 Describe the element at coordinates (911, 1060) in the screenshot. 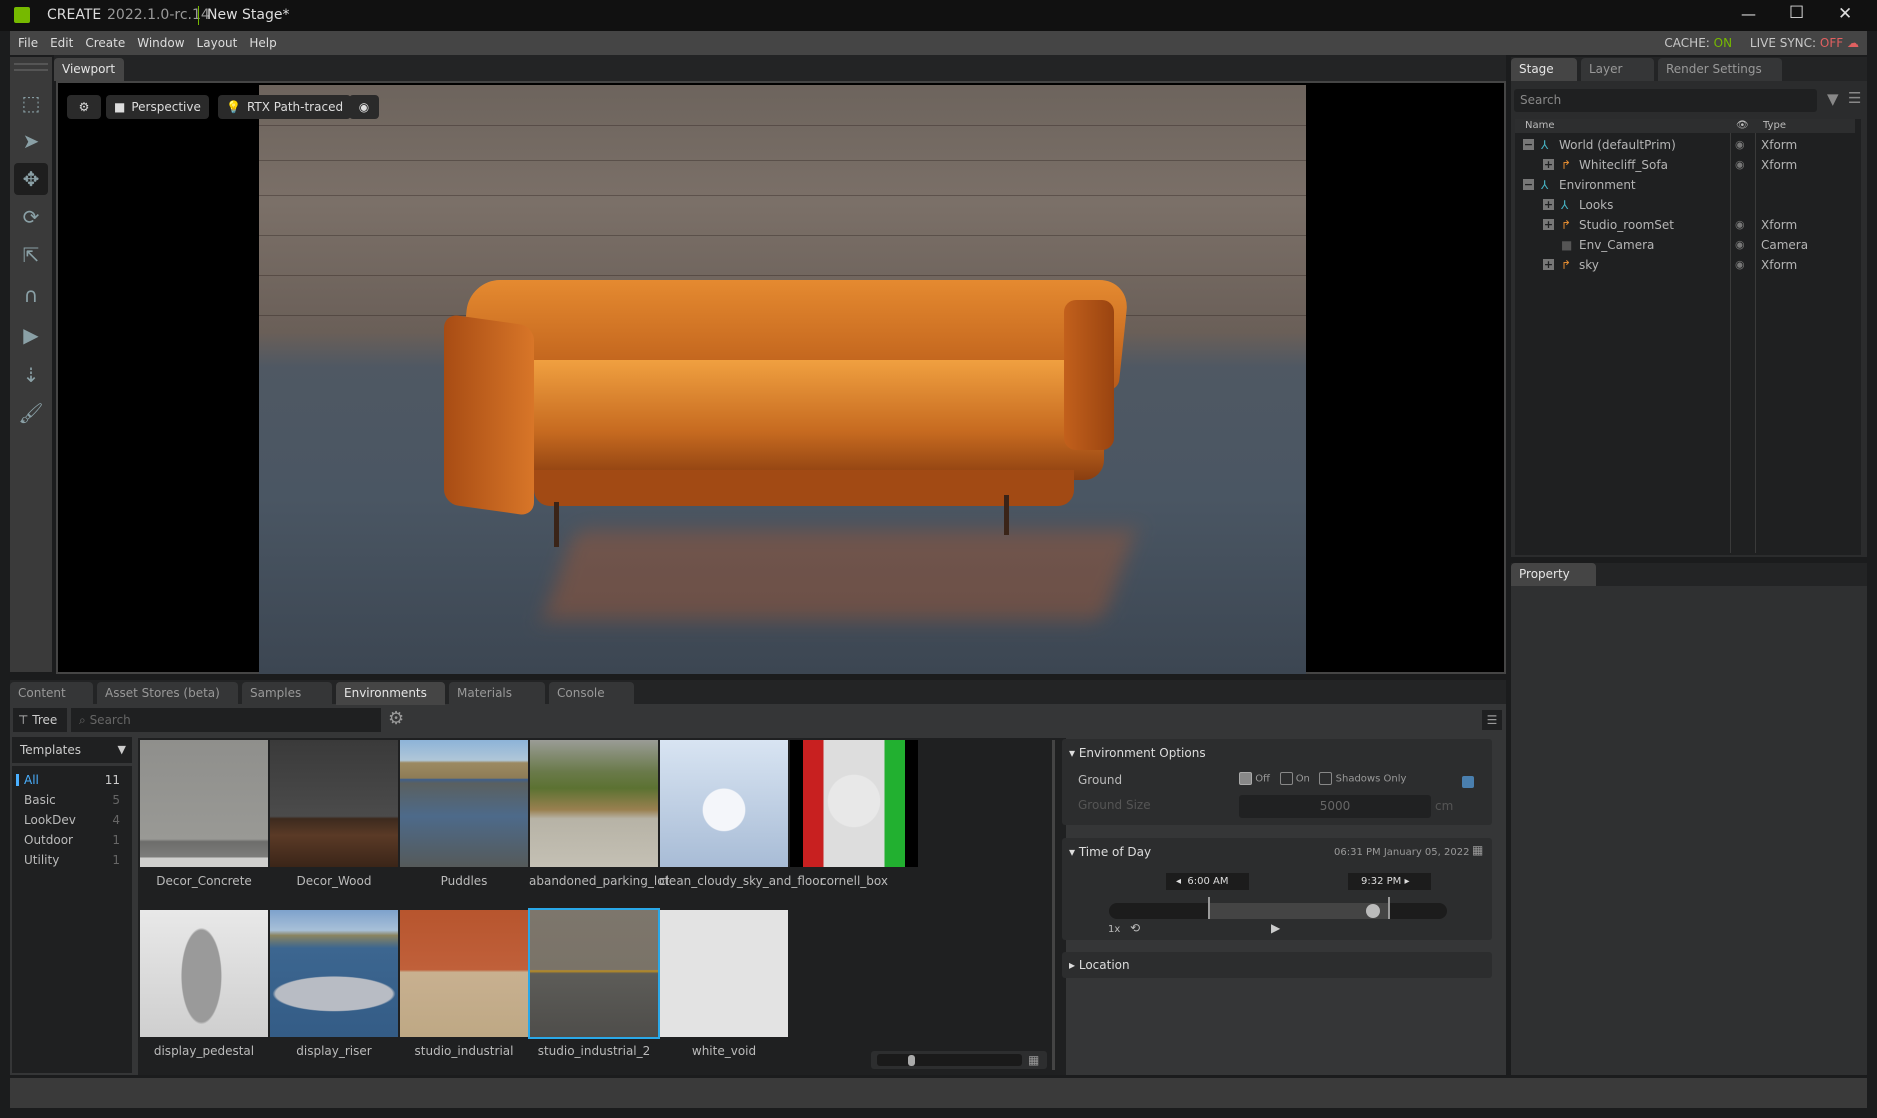

I see `slider-handle` at that location.